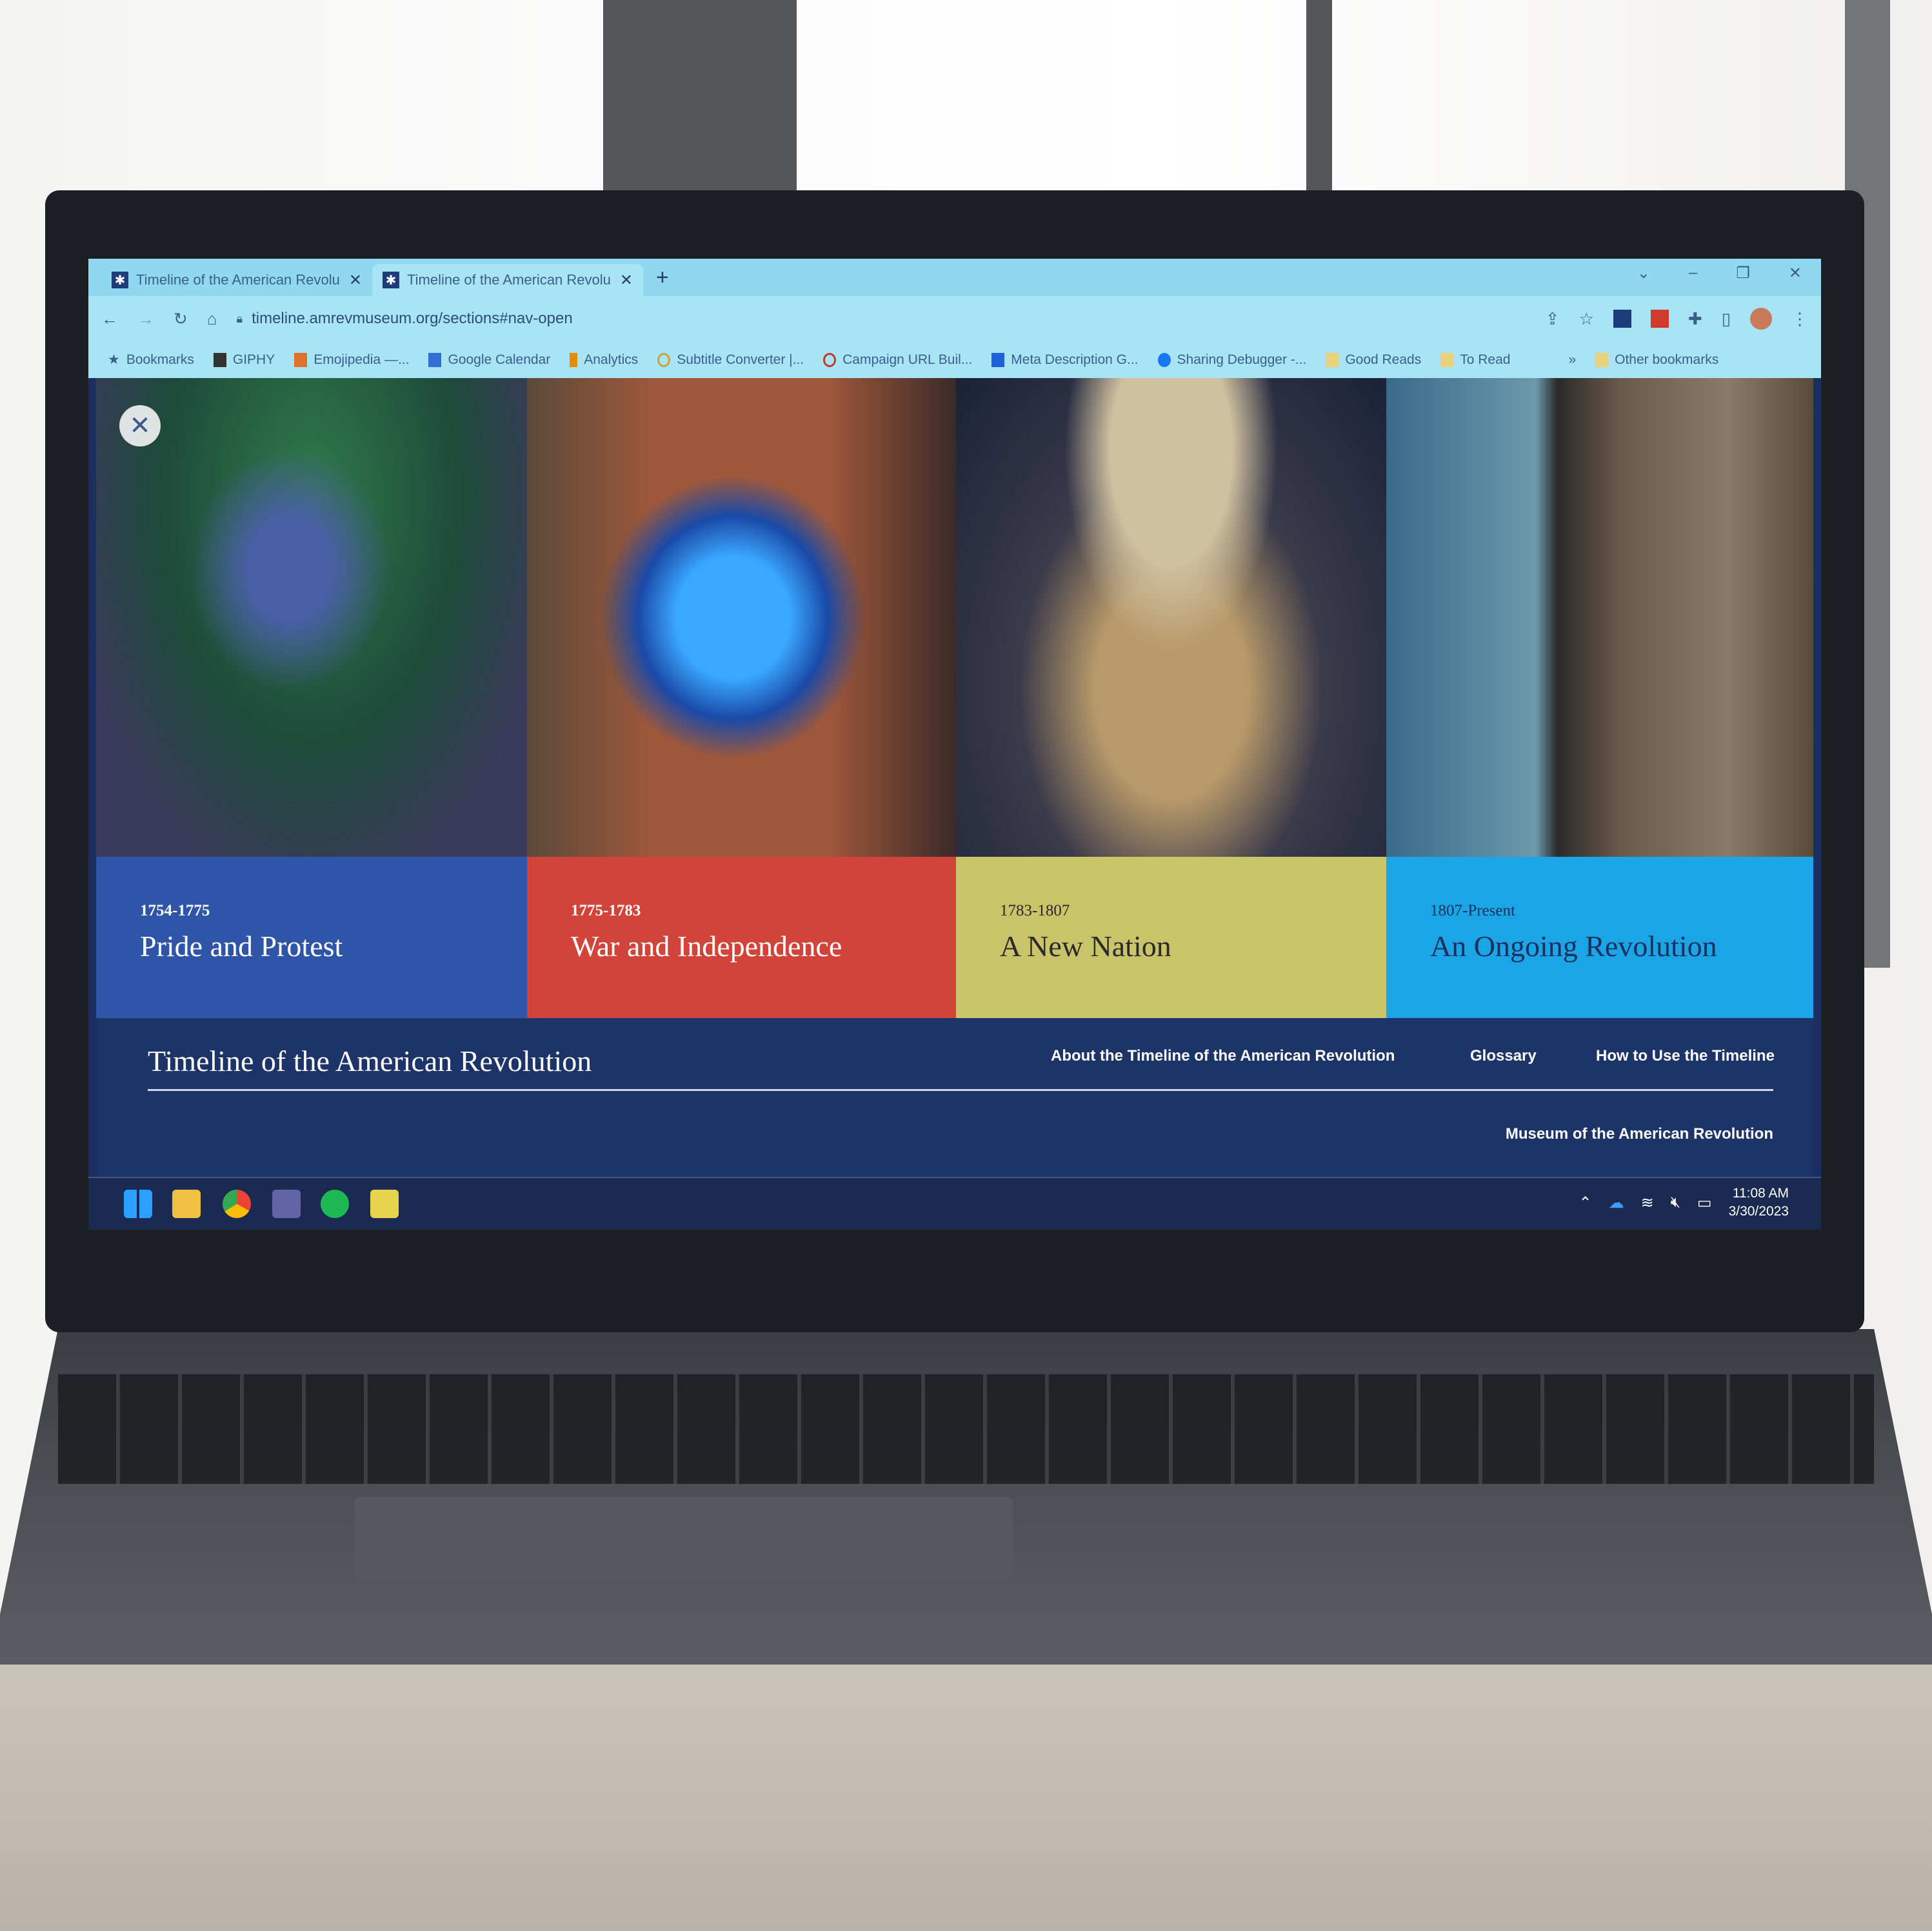 The image size is (1932, 1931). I want to click on share-icon: ⇪, so click(1553, 319).